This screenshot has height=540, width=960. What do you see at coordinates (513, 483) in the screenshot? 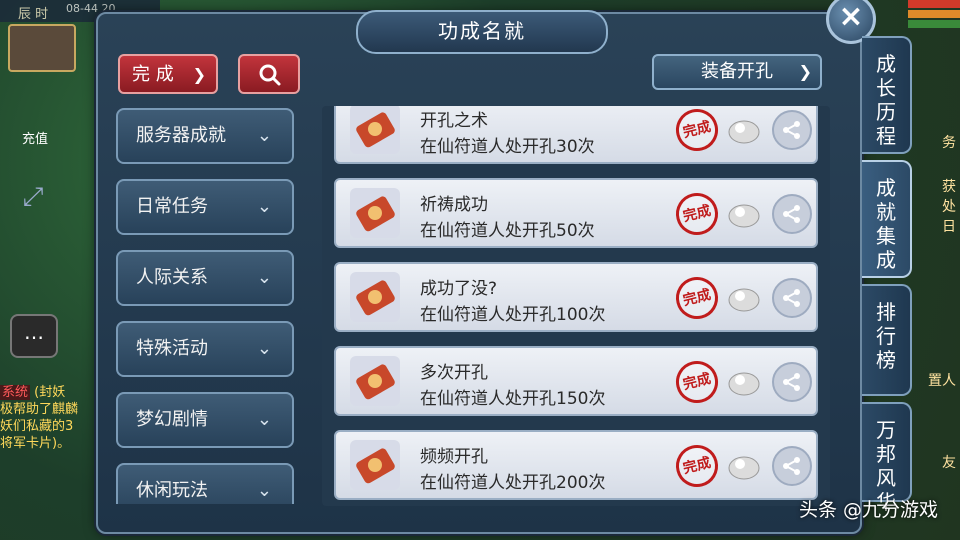
I see `achievement-desc: 在仙符道人处开孔200次` at bounding box center [513, 483].